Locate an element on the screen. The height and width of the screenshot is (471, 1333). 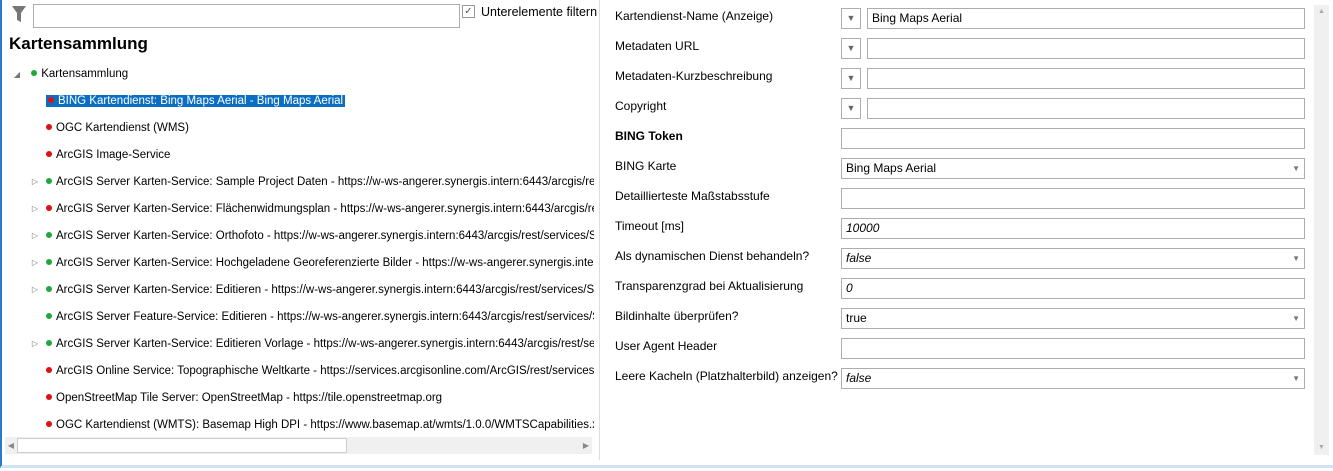
scroll-right-icon: ▶ is located at coordinates (586, 445).